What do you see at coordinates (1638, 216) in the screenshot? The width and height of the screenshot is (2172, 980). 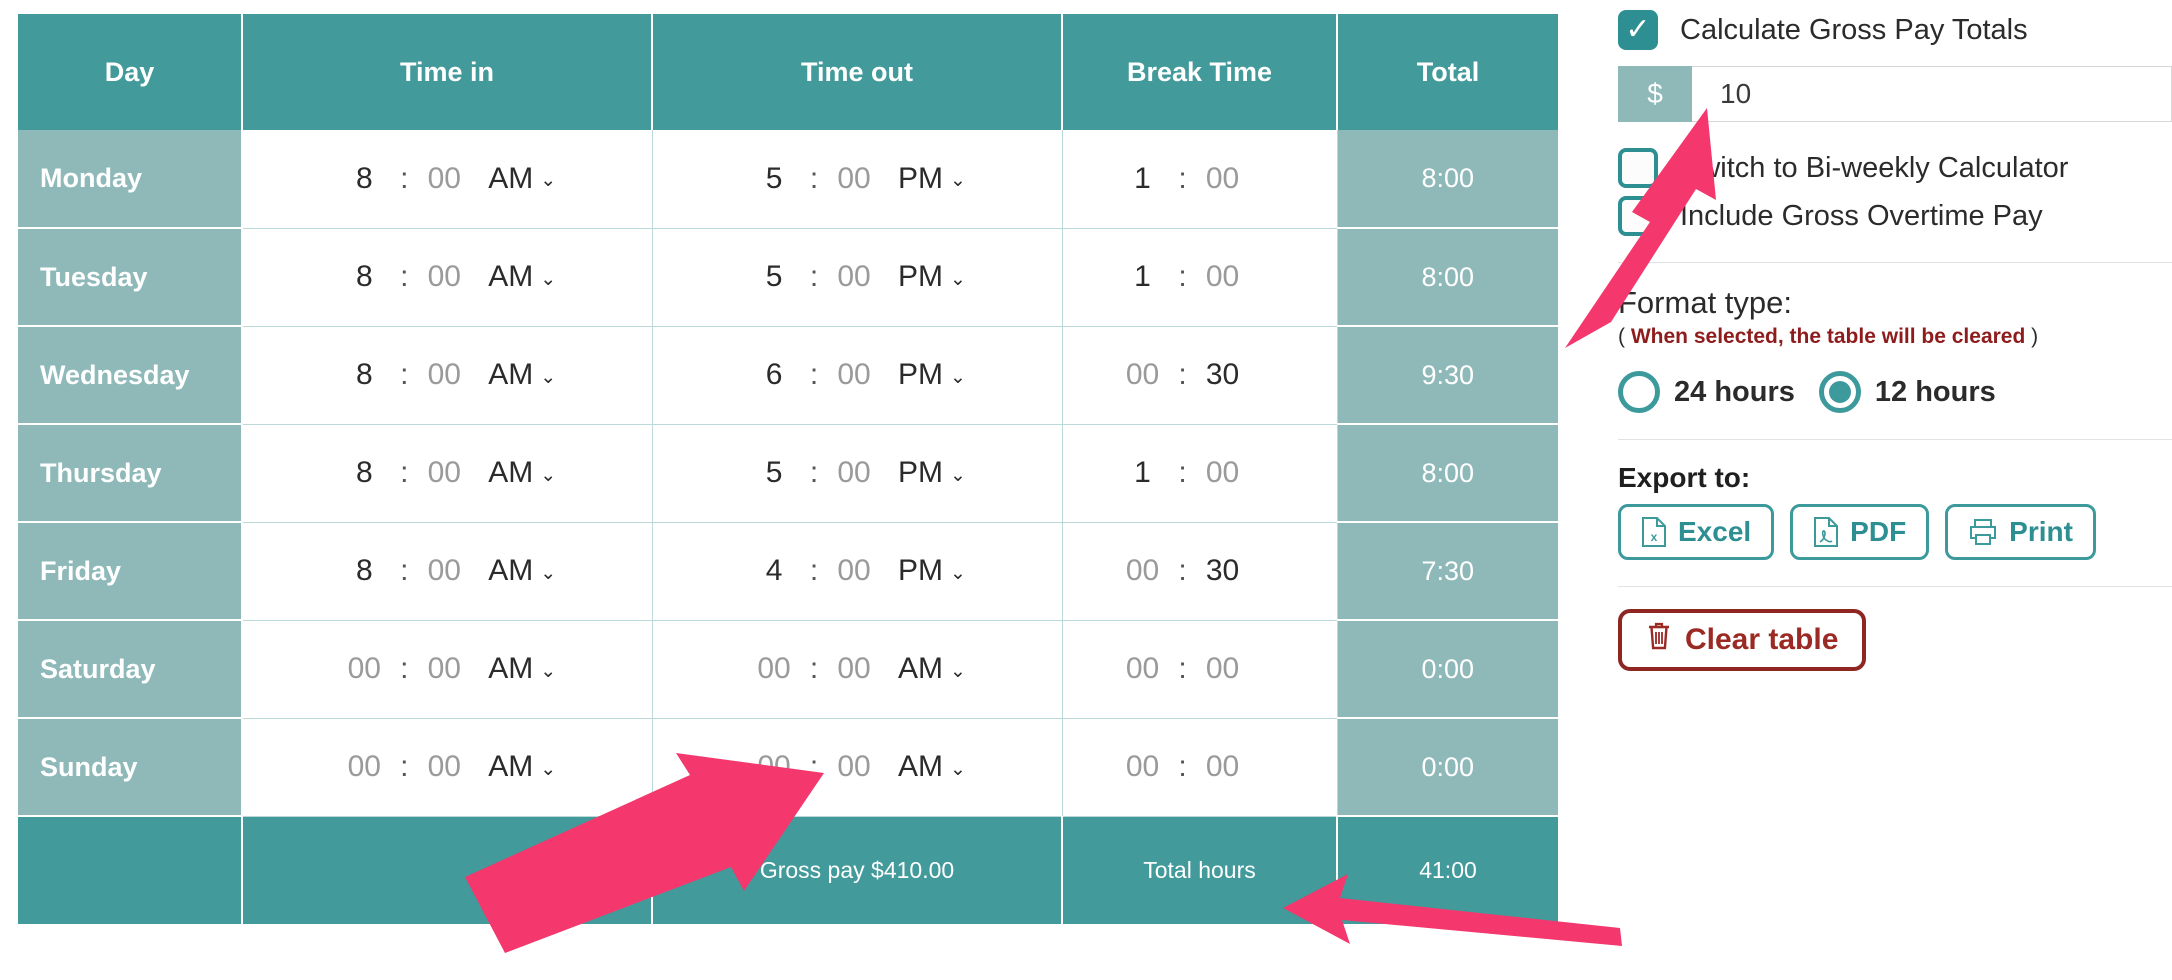 I see `checkbox-unchecked-icon` at bounding box center [1638, 216].